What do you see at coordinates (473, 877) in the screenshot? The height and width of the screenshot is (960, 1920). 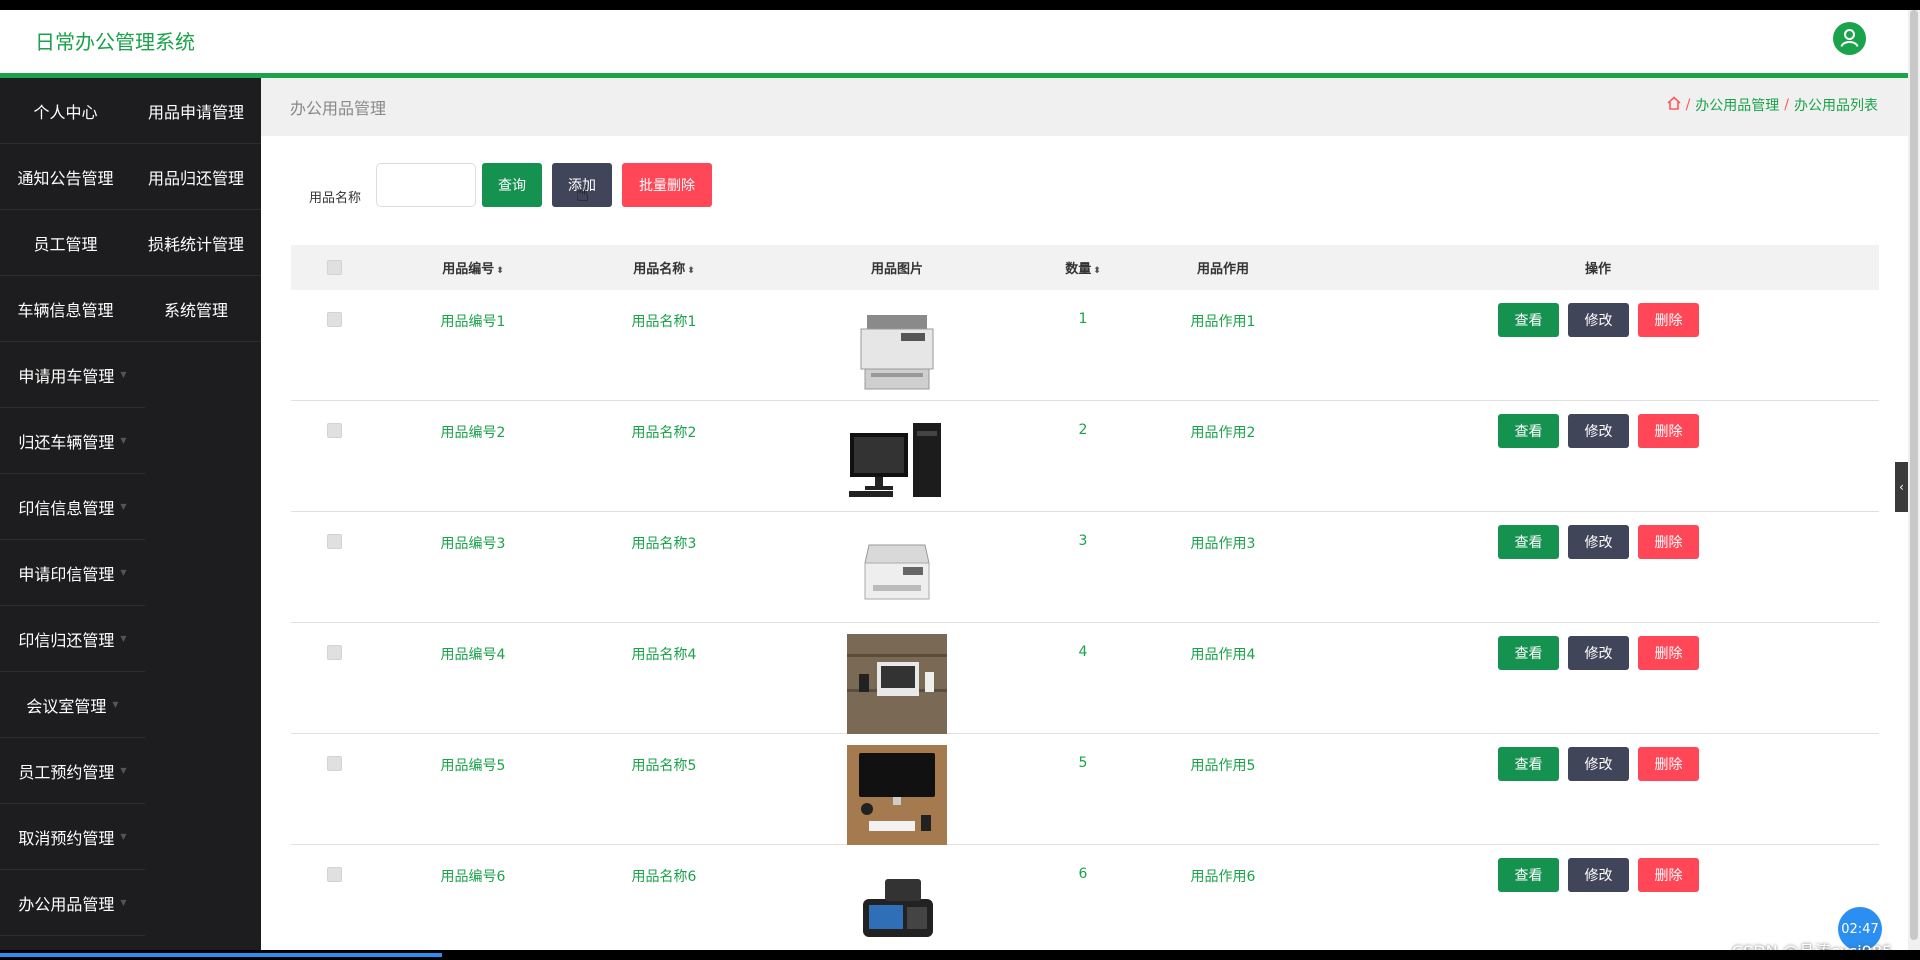 I see `cell-code: 用品编号6` at bounding box center [473, 877].